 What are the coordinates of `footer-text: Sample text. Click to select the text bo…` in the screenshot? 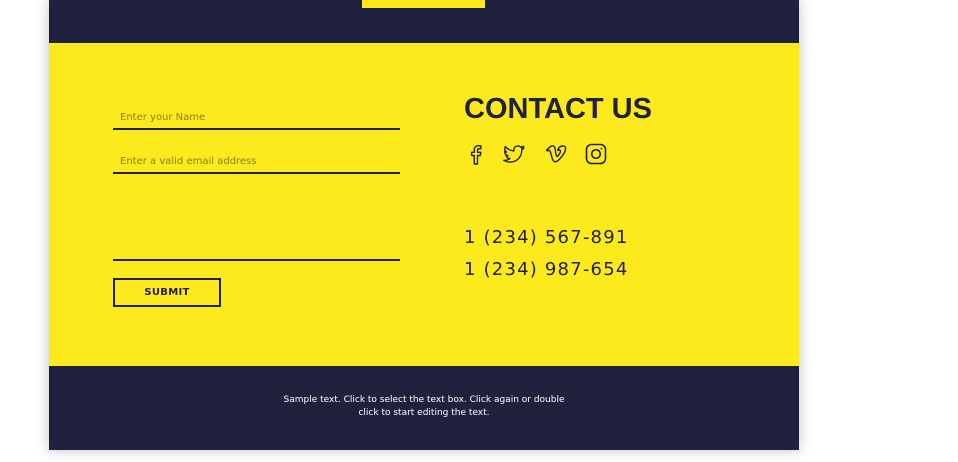 It's located at (424, 407).